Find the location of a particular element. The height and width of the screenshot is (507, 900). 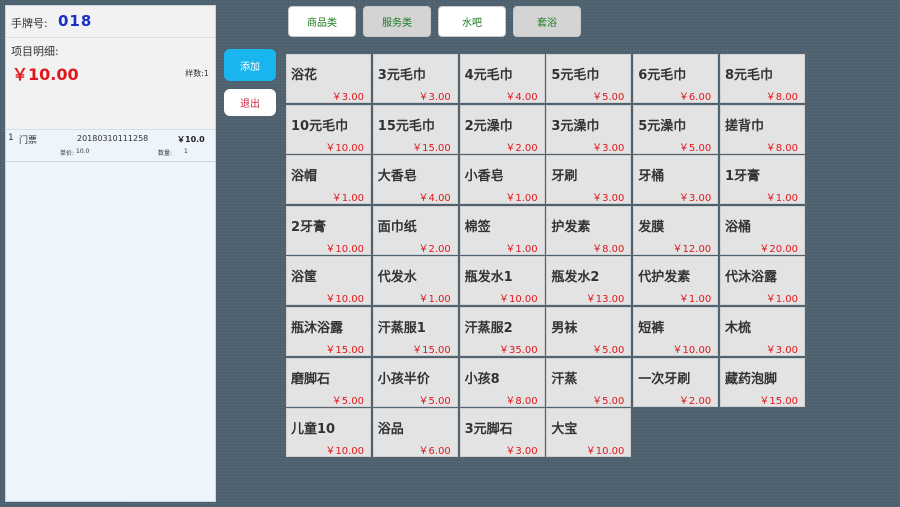

tab-goods: 商品类 is located at coordinates (322, 21).